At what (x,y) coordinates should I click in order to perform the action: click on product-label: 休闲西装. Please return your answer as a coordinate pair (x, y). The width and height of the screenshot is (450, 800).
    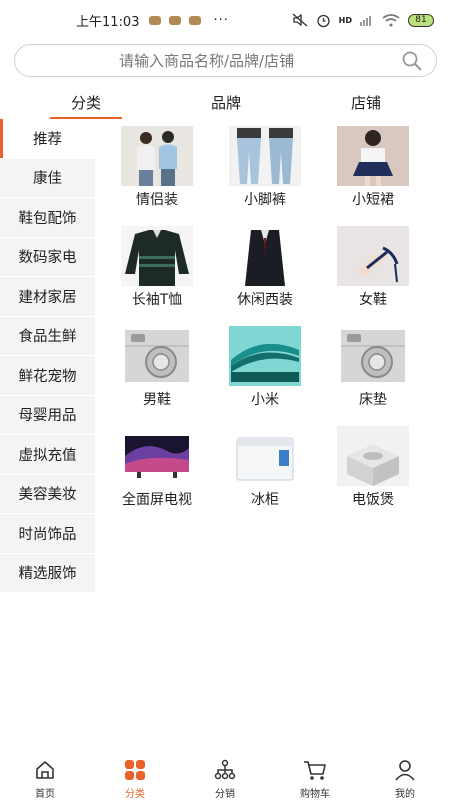
    Looking at the image, I should click on (265, 300).